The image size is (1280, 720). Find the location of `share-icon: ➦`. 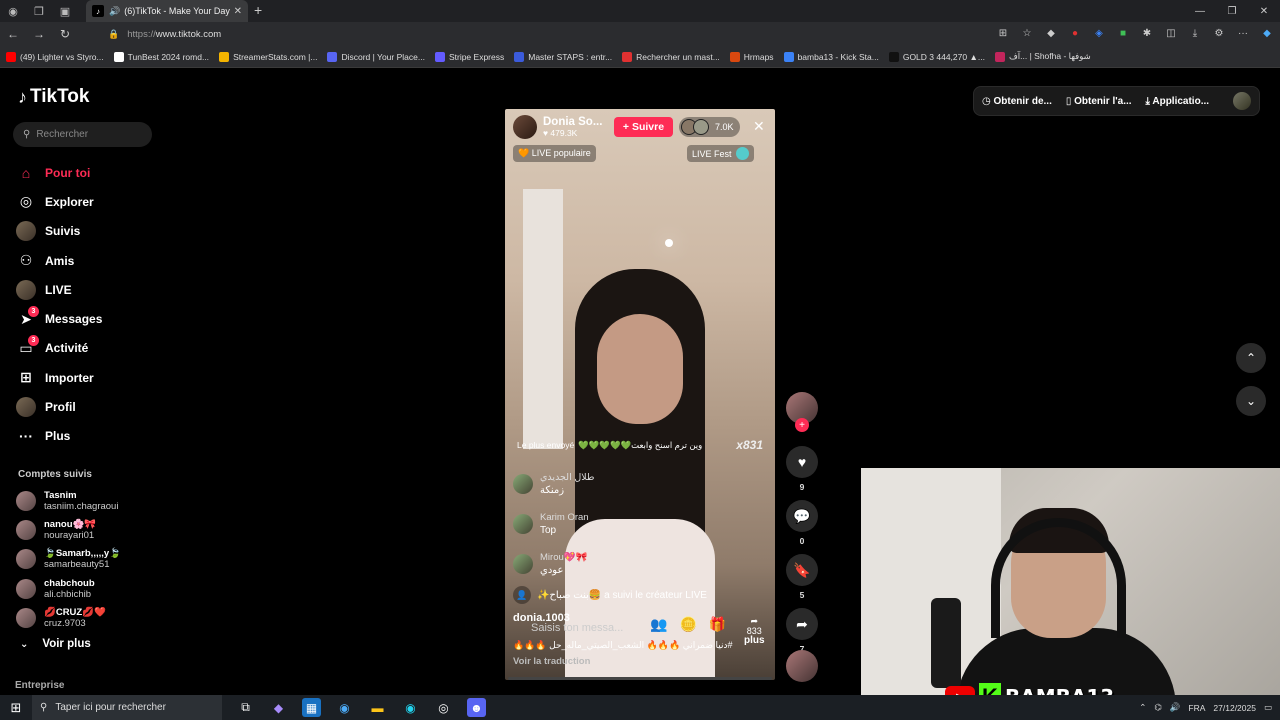

share-icon: ➦ is located at coordinates (802, 624).